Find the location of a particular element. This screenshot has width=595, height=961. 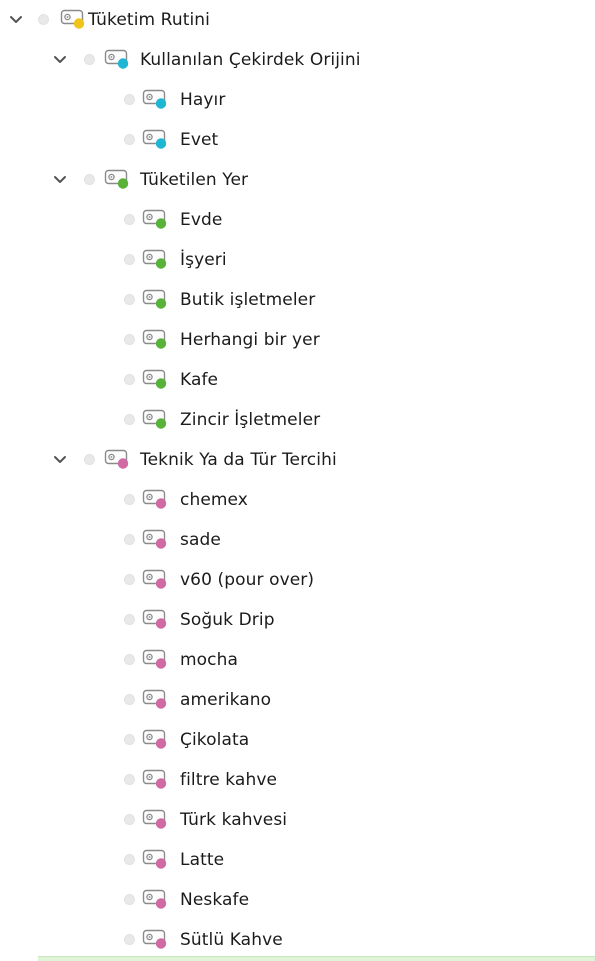

tree-item-label: Hayır is located at coordinates (203, 100).